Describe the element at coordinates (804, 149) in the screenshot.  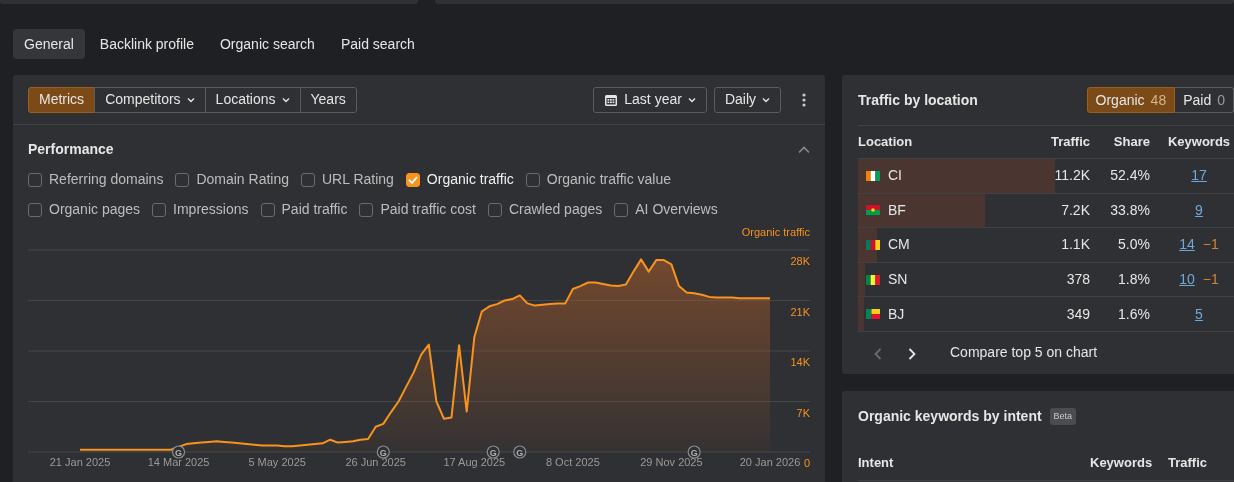
I see `collapse-button` at that location.